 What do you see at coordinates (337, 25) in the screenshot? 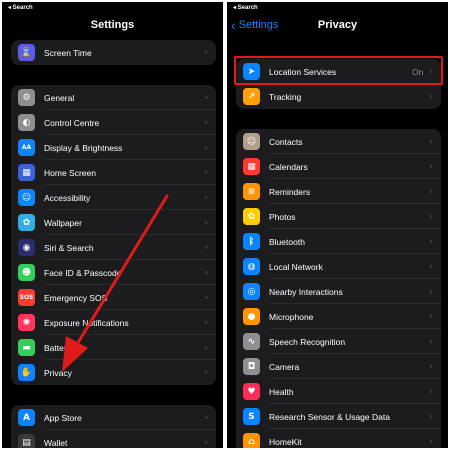
I see `page-title: Privacy` at bounding box center [337, 25].